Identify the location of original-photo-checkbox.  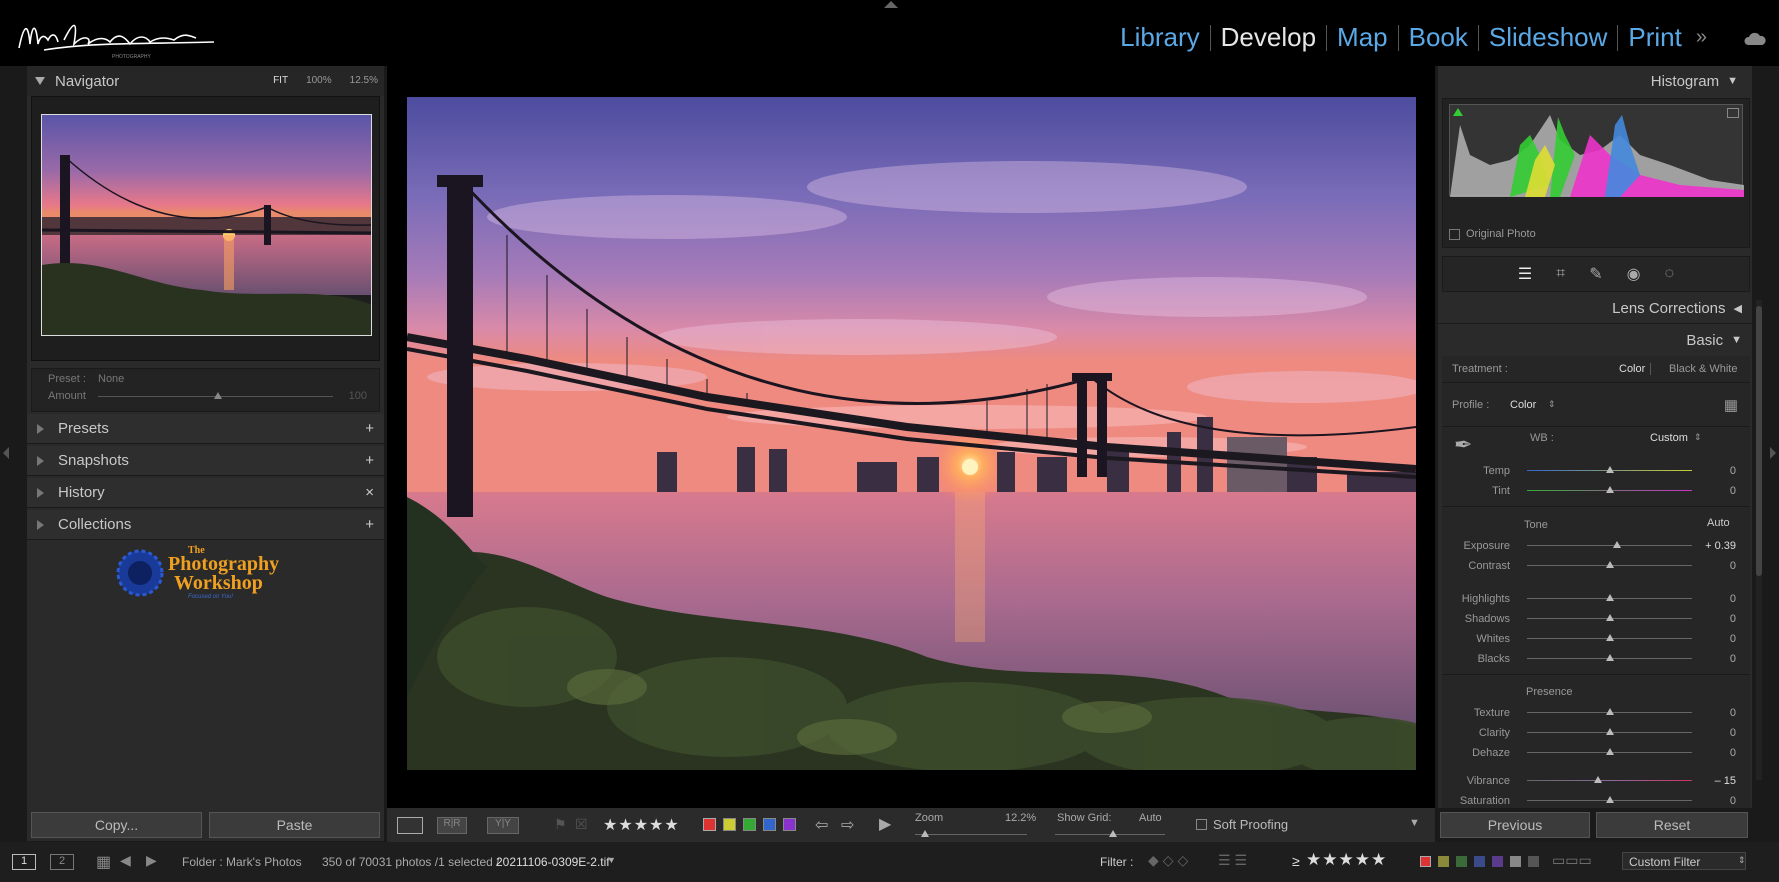
(1454, 234).